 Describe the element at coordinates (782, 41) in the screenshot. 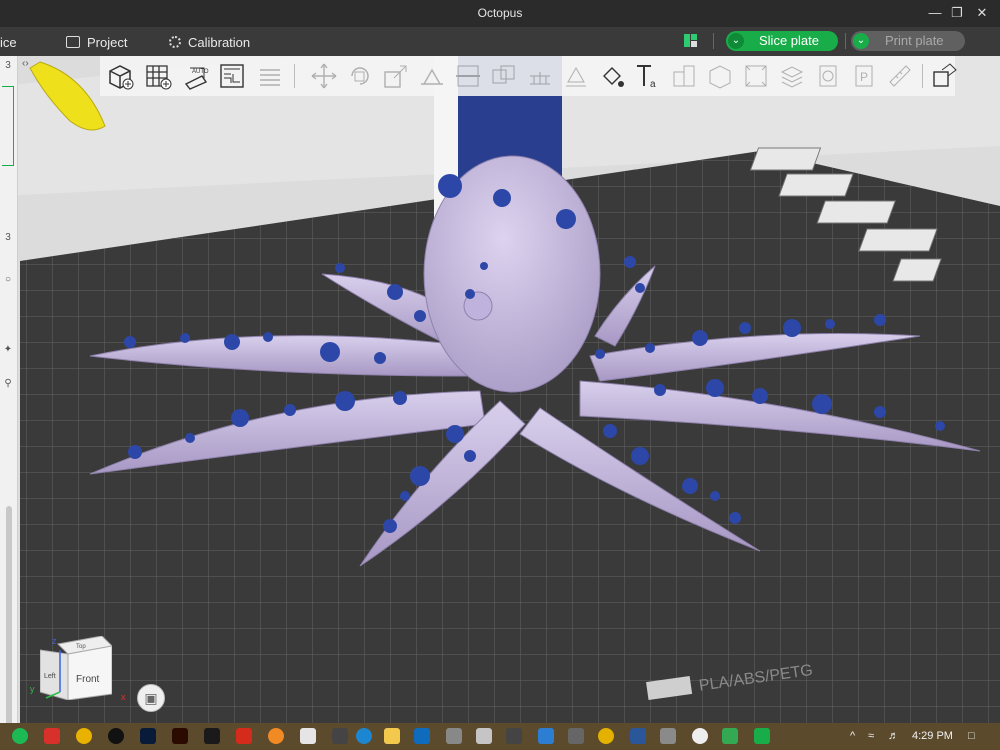

I see `slice-plate-button: ⌄ Slice plate` at that location.